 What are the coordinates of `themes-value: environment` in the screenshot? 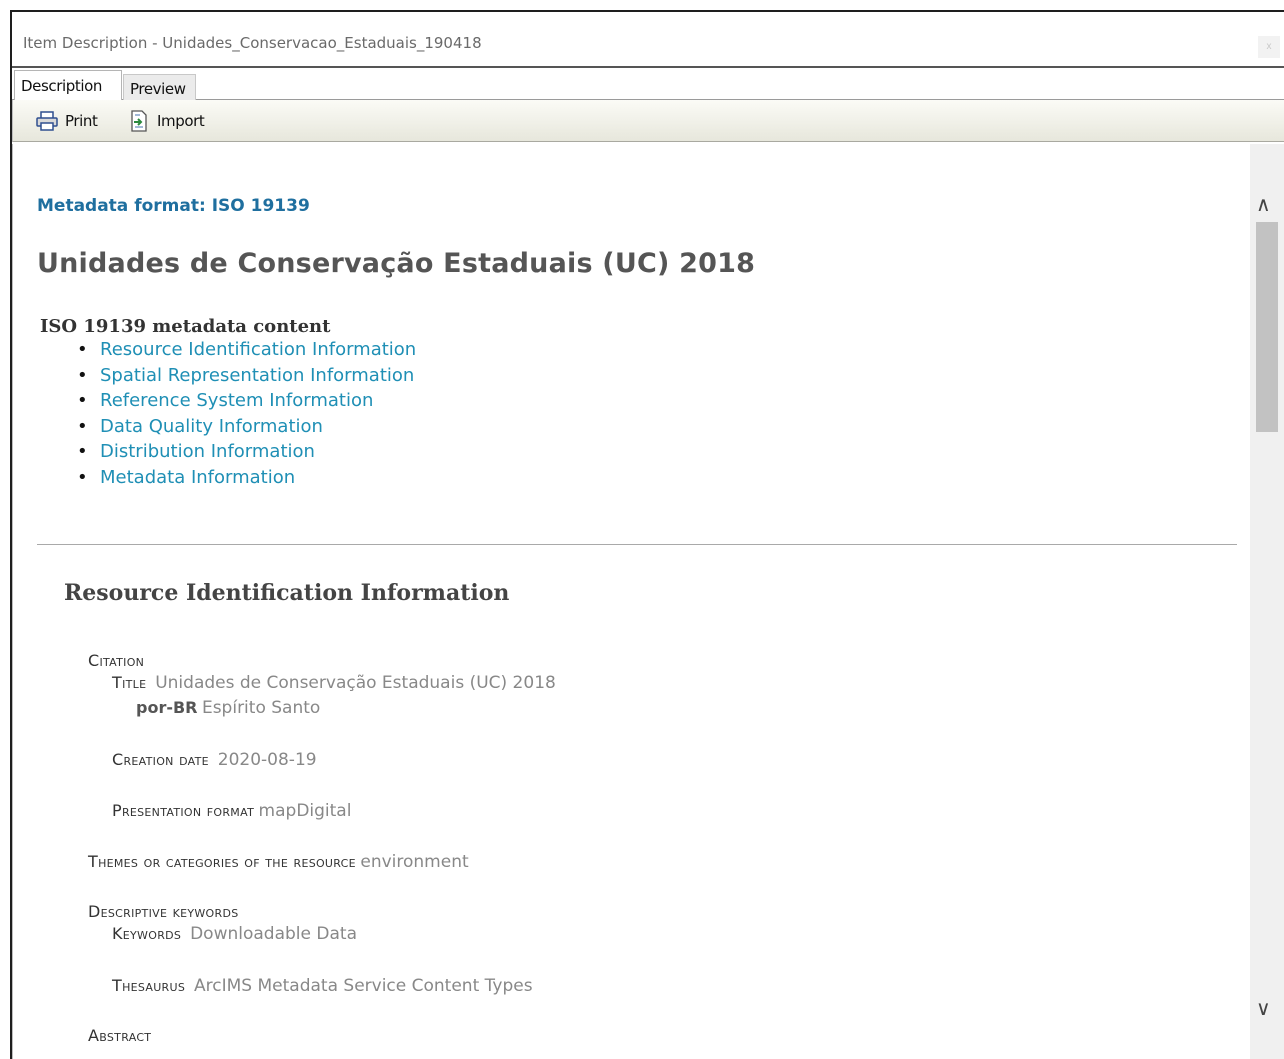 It's located at (414, 862).